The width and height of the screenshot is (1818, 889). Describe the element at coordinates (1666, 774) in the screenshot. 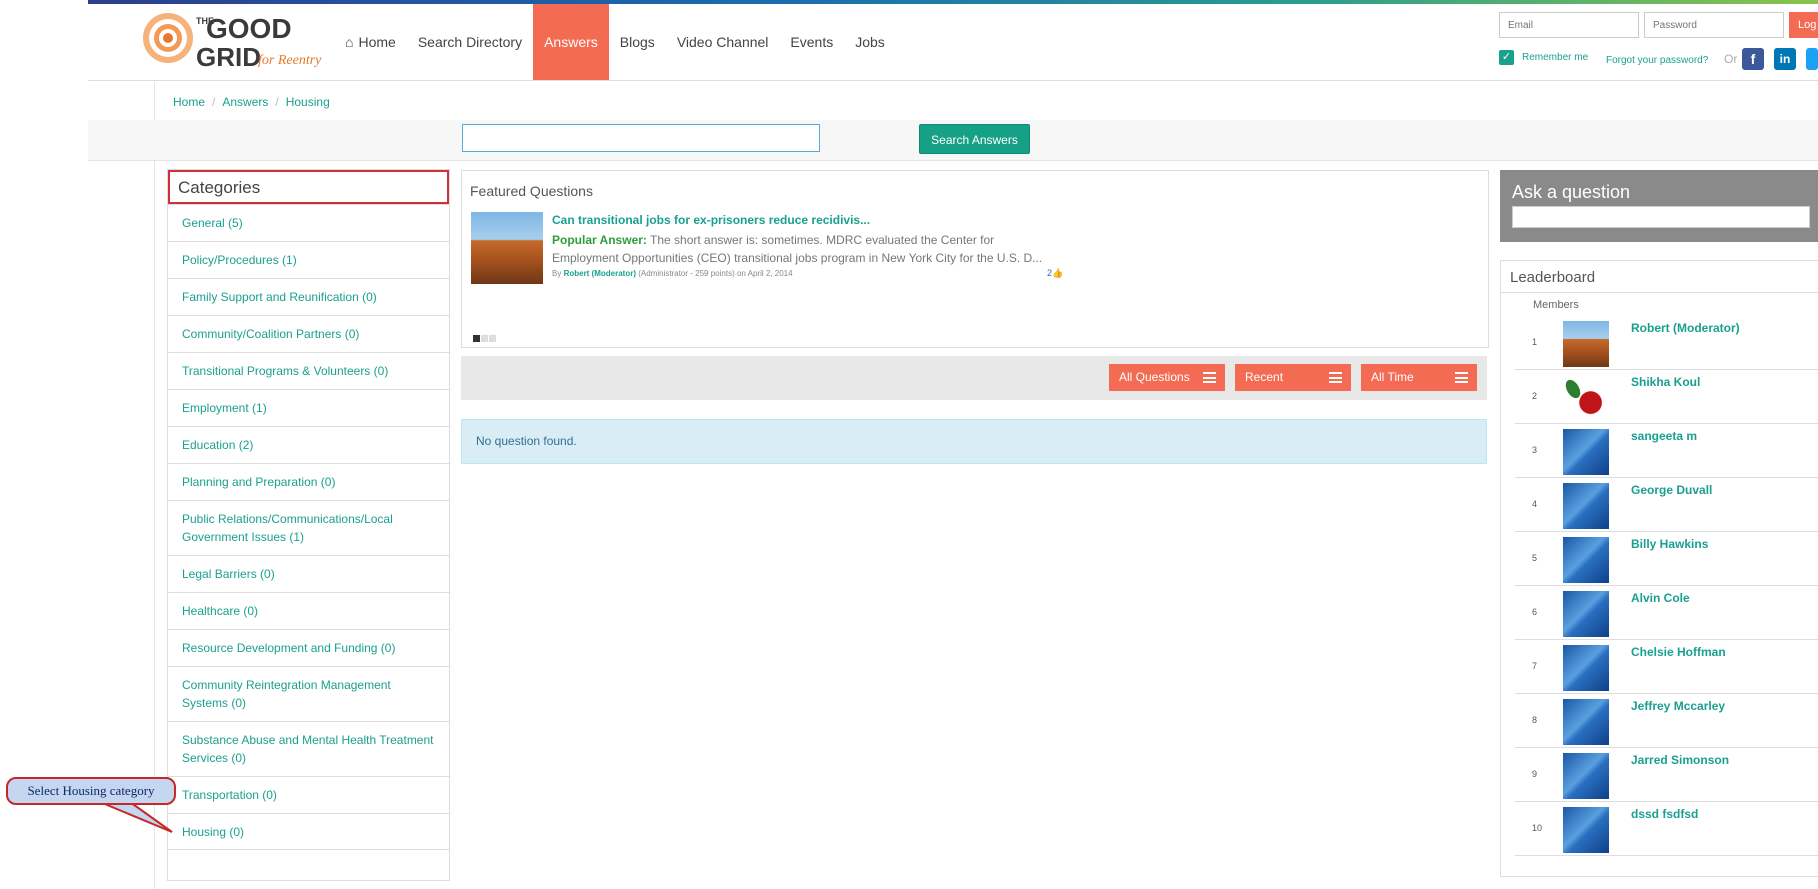

I see `leaderboard-row: 9 Jarred Simonson` at that location.